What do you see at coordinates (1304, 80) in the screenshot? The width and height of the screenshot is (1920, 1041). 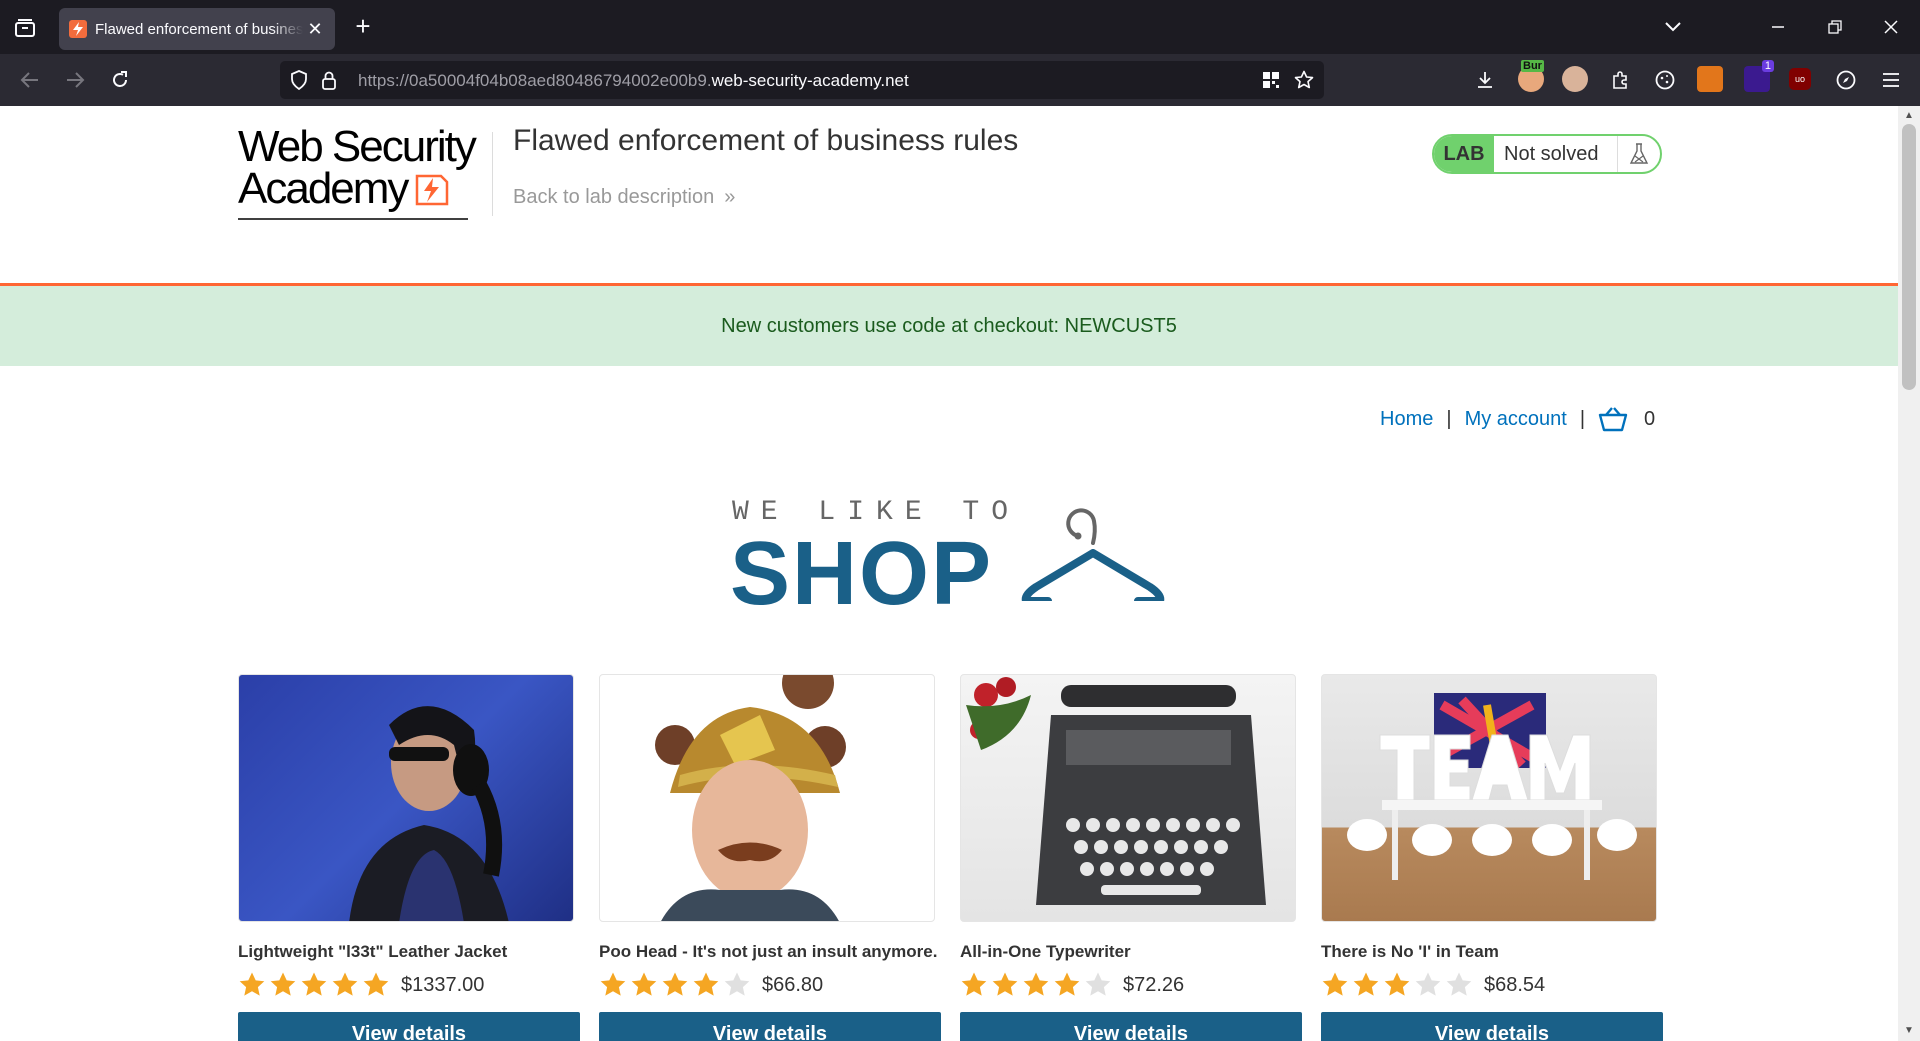 I see `bookmark-star-icon` at bounding box center [1304, 80].